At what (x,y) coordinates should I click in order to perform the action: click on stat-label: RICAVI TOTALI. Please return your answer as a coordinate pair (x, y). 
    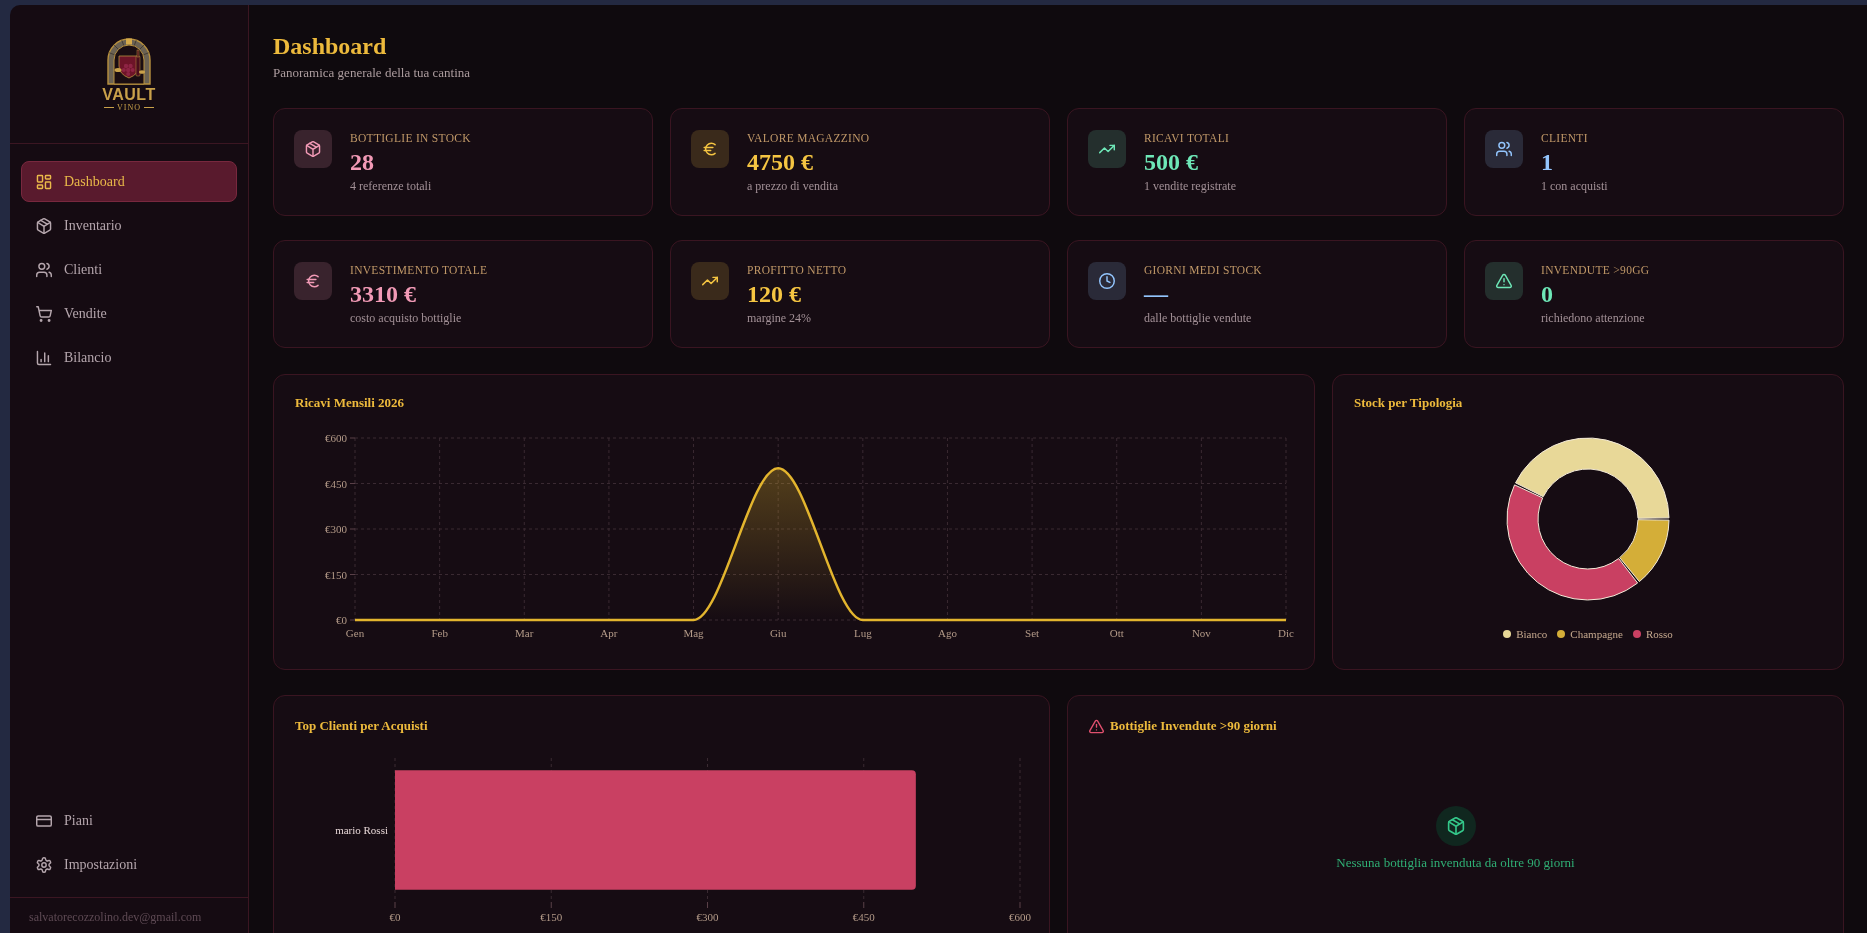
    Looking at the image, I should click on (1187, 138).